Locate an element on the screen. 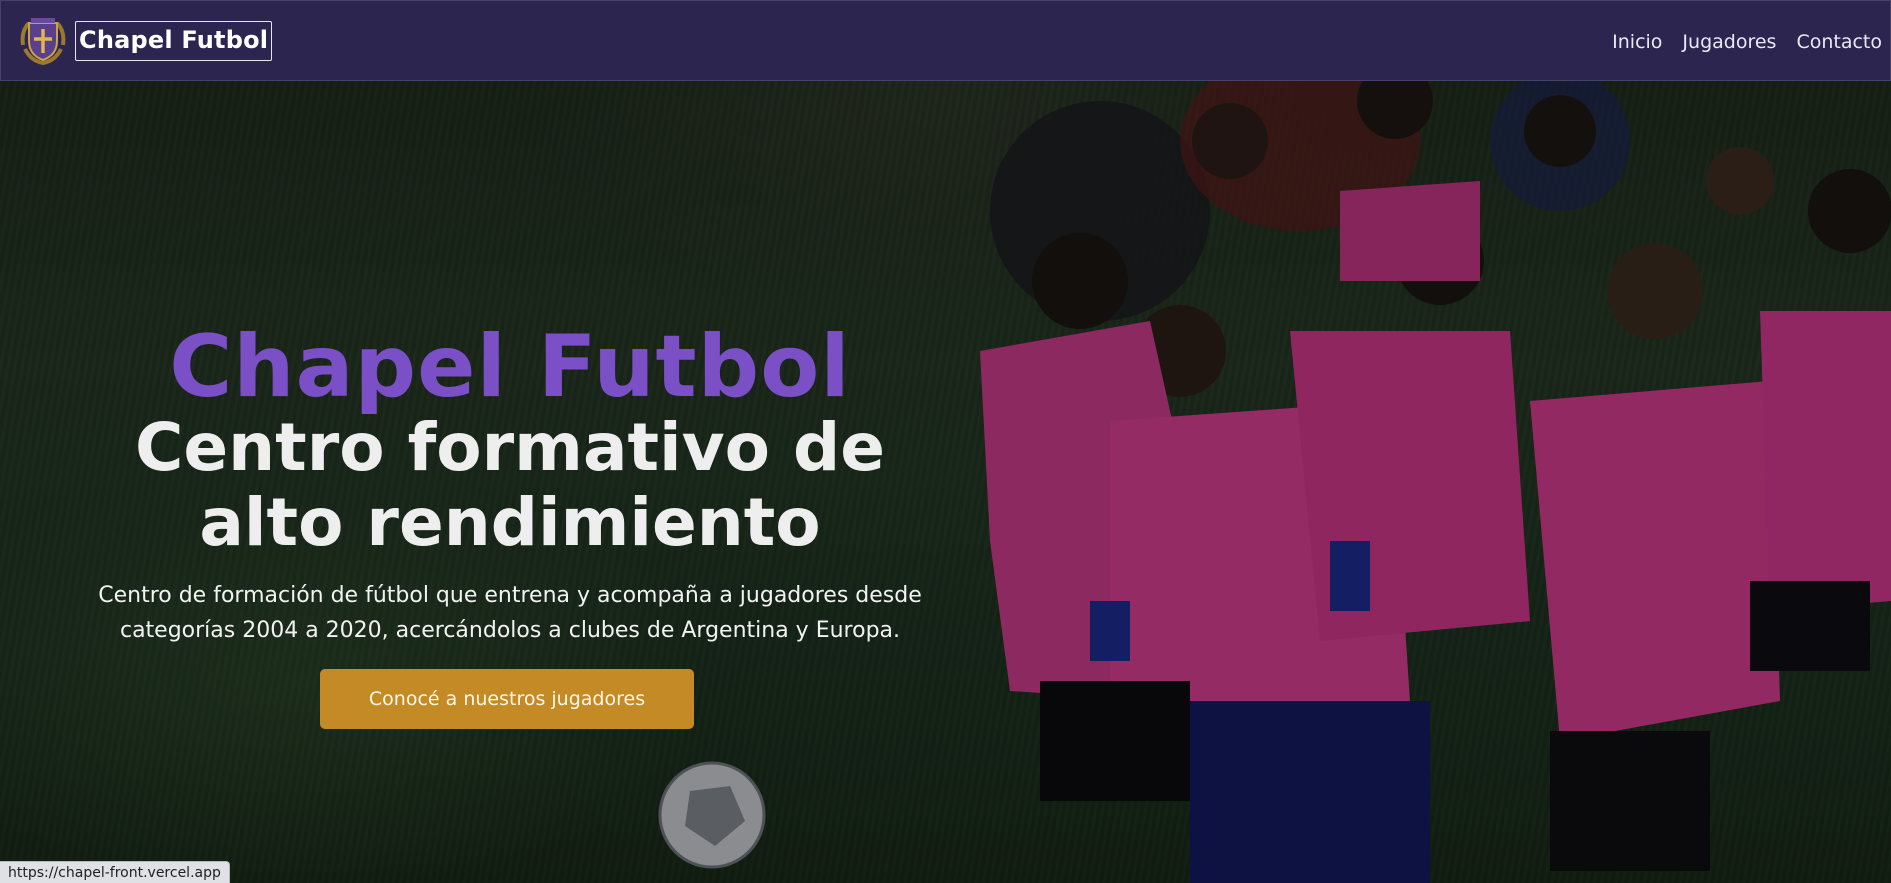 The height and width of the screenshot is (883, 1891). nav-link-inicio: Inicio is located at coordinates (1637, 42).